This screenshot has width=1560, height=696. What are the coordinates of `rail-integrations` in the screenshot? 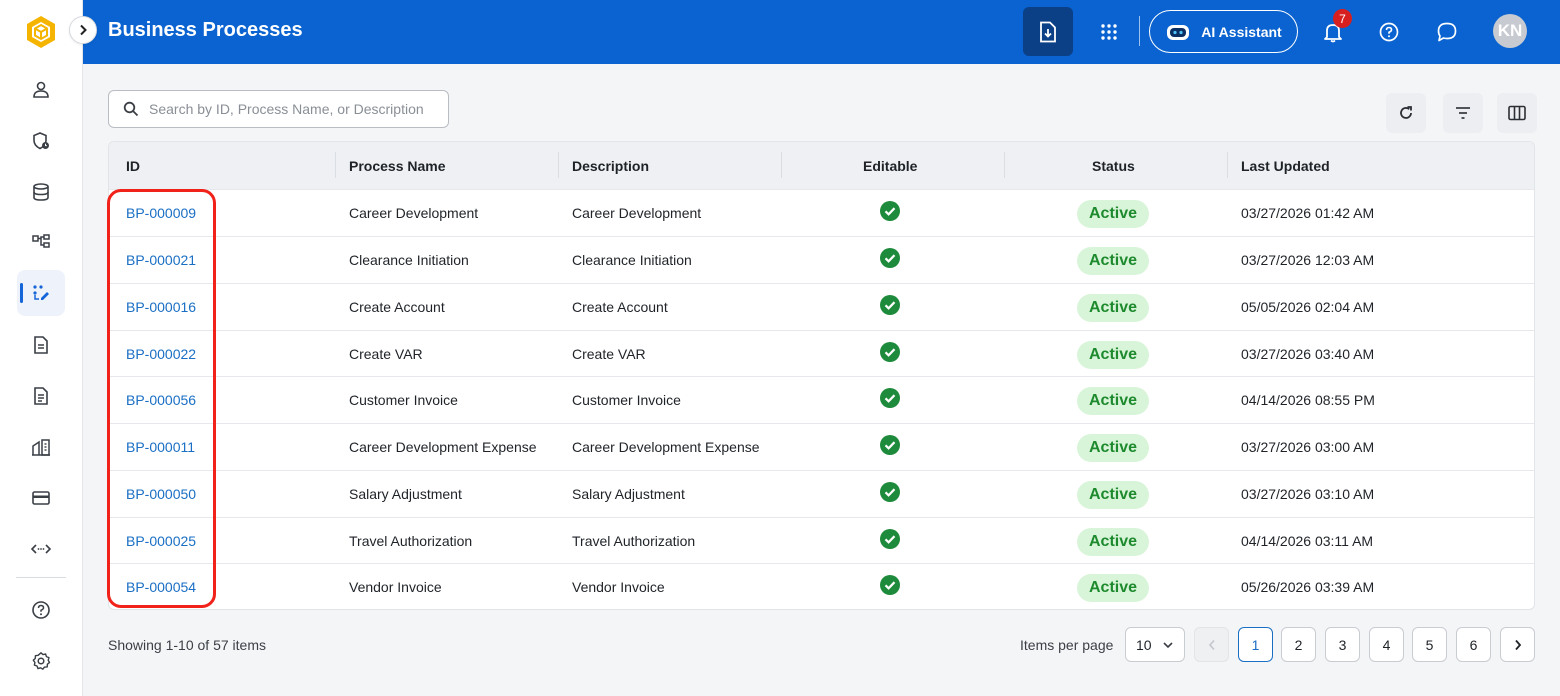 It's located at (41, 549).